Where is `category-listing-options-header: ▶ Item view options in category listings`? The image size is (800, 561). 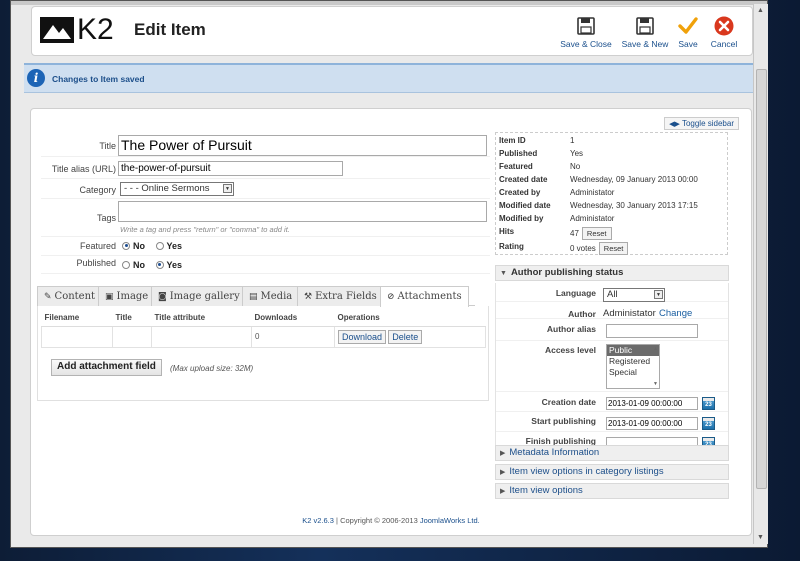
category-listing-options-header: ▶ Item view options in category listings is located at coordinates (612, 472).